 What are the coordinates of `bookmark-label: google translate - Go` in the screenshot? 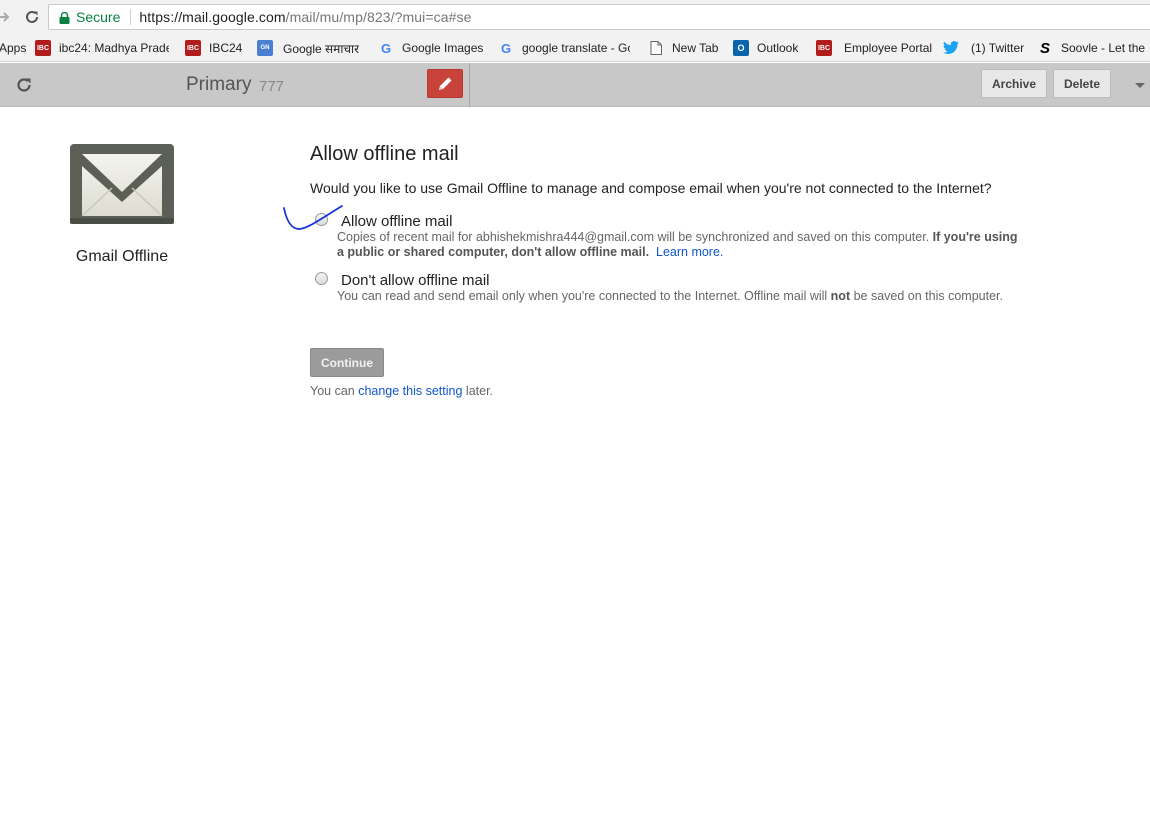 It's located at (576, 48).